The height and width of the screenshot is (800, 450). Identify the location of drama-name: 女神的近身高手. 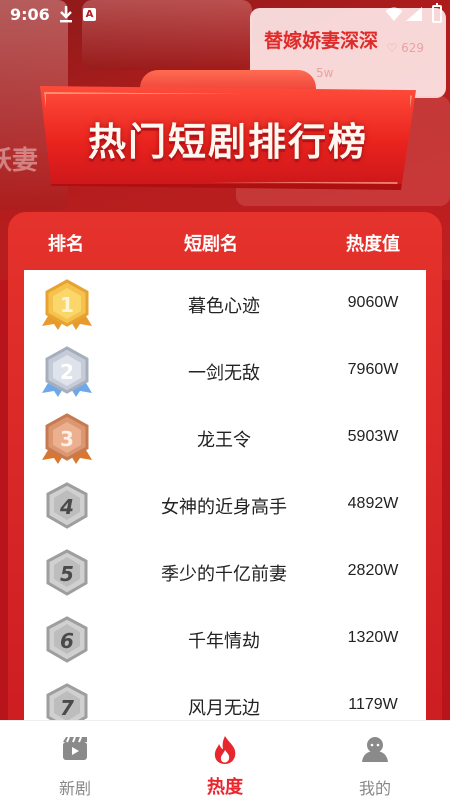
(224, 507).